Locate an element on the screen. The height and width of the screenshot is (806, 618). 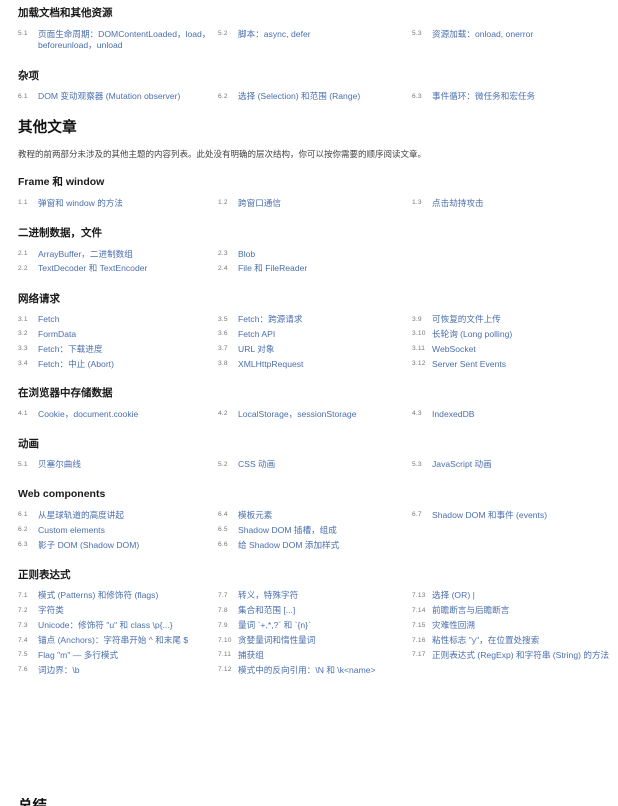
list-item: 5.2 CSS 动画 is located at coordinates (314, 465).